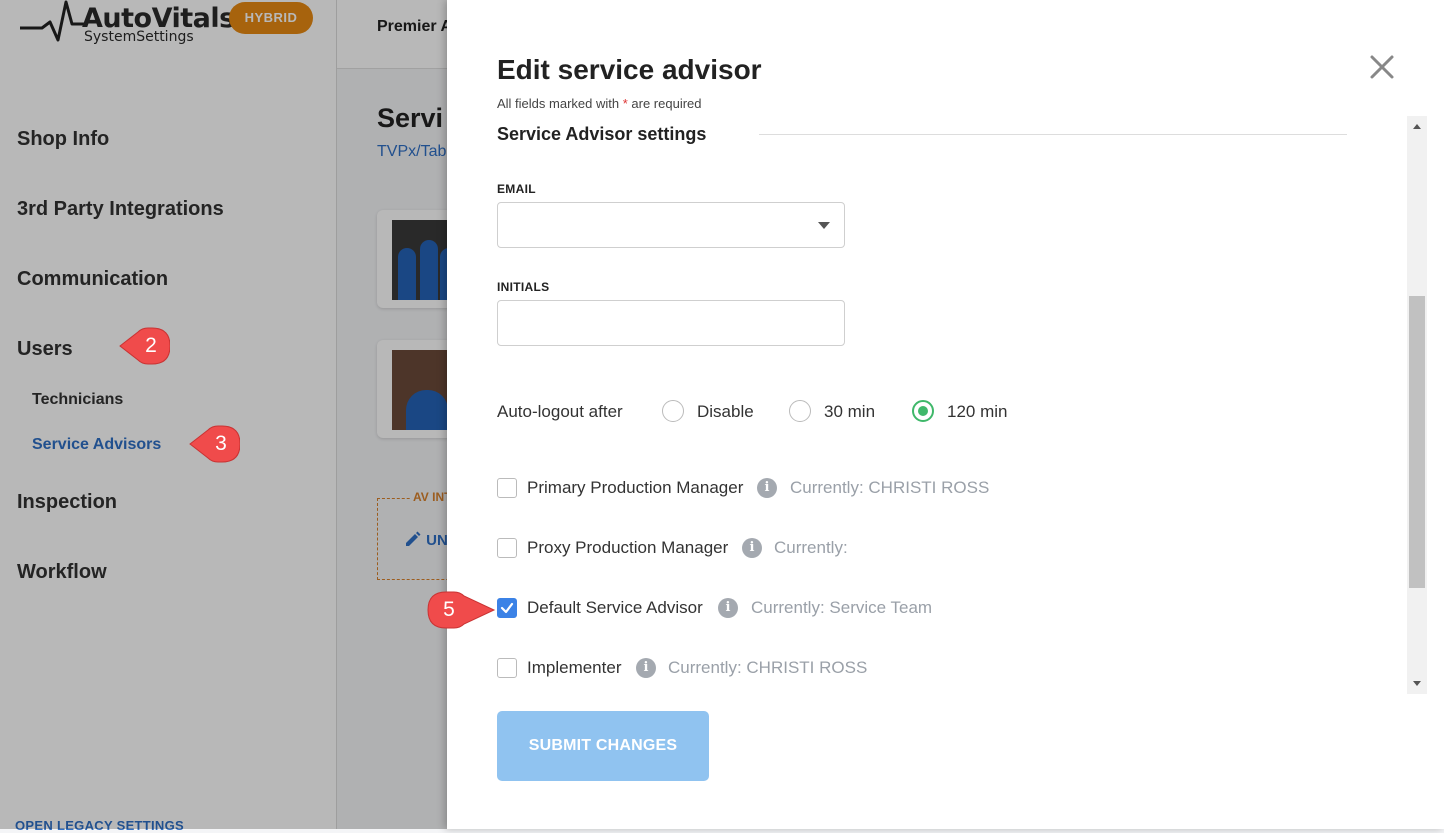 Image resolution: width=1444 pixels, height=833 pixels. What do you see at coordinates (144, 346) in the screenshot?
I see `callout-badge: 2` at bounding box center [144, 346].